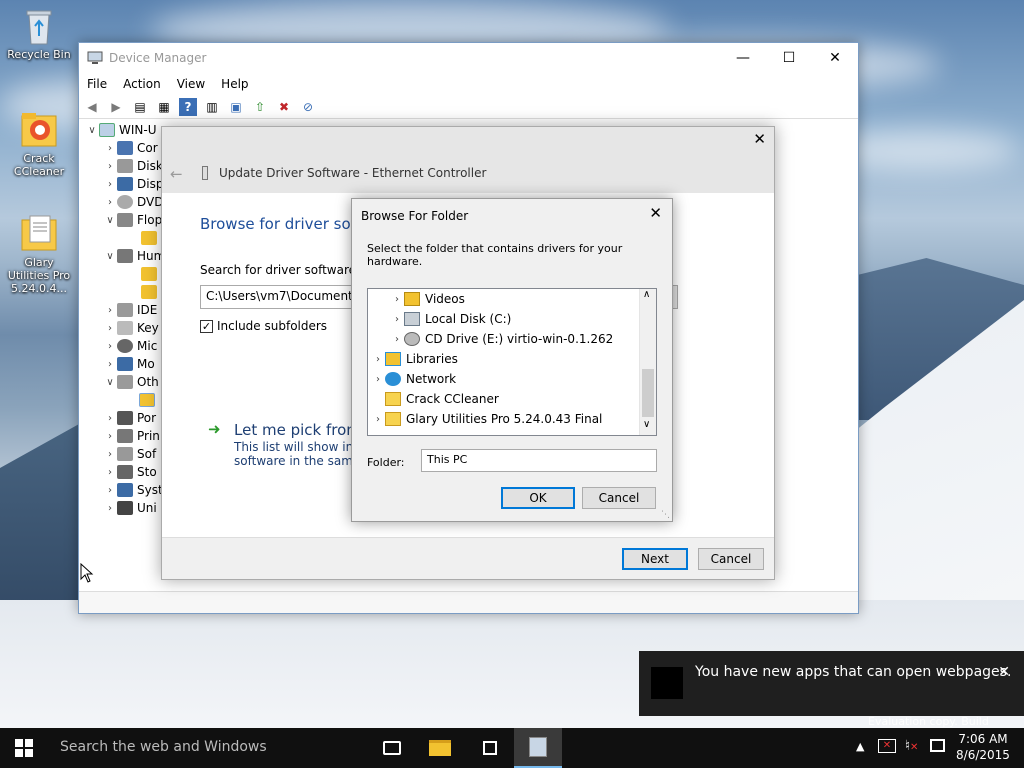  What do you see at coordinates (501, 339) in the screenshot?
I see `folder-item-cd-drive: › CD Drive (E:) virtio-win-0.1.262` at bounding box center [501, 339].